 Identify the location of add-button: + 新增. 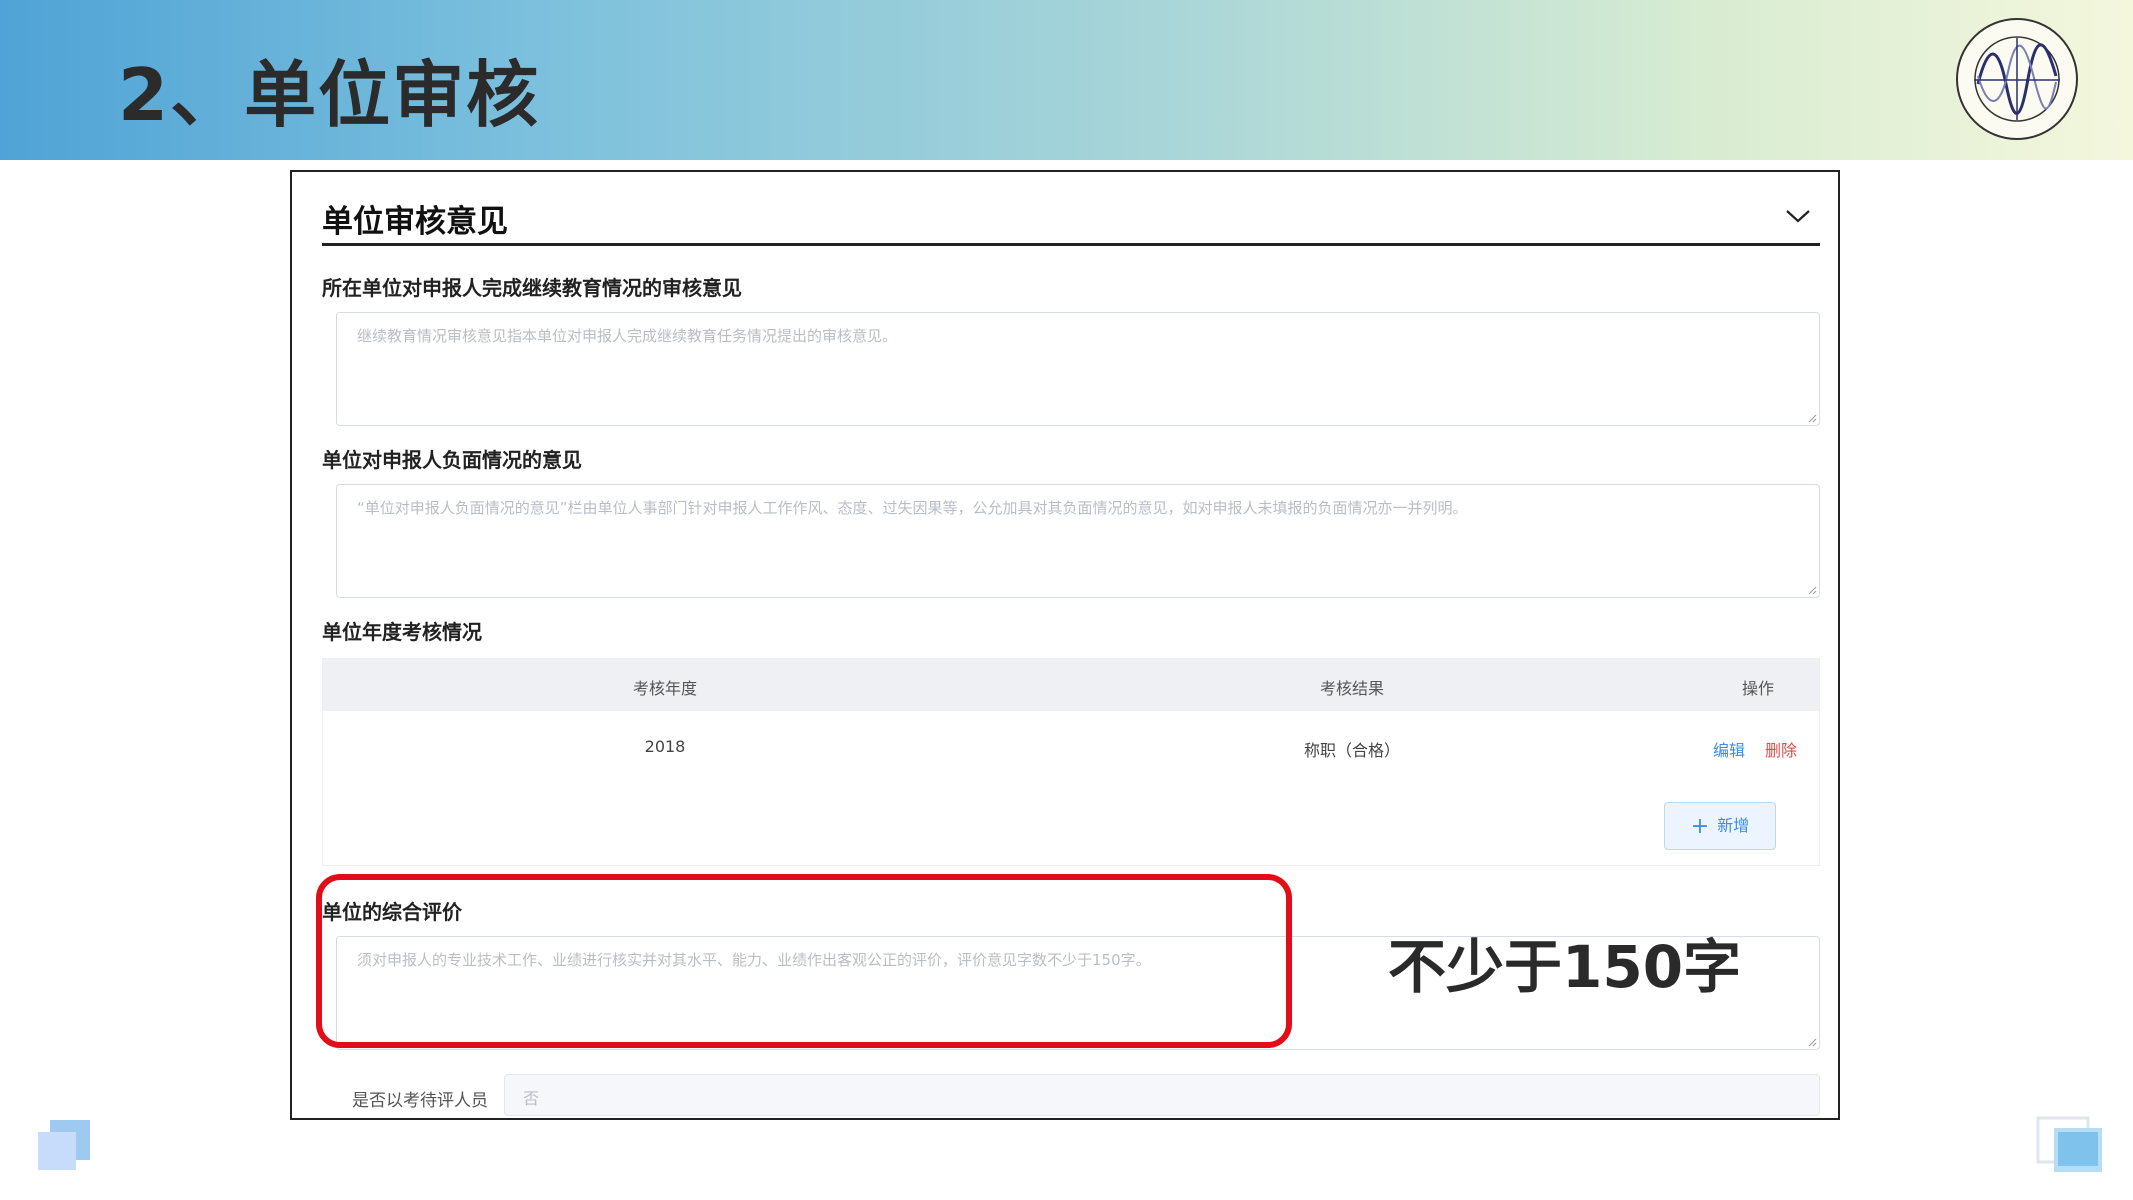
(1720, 826).